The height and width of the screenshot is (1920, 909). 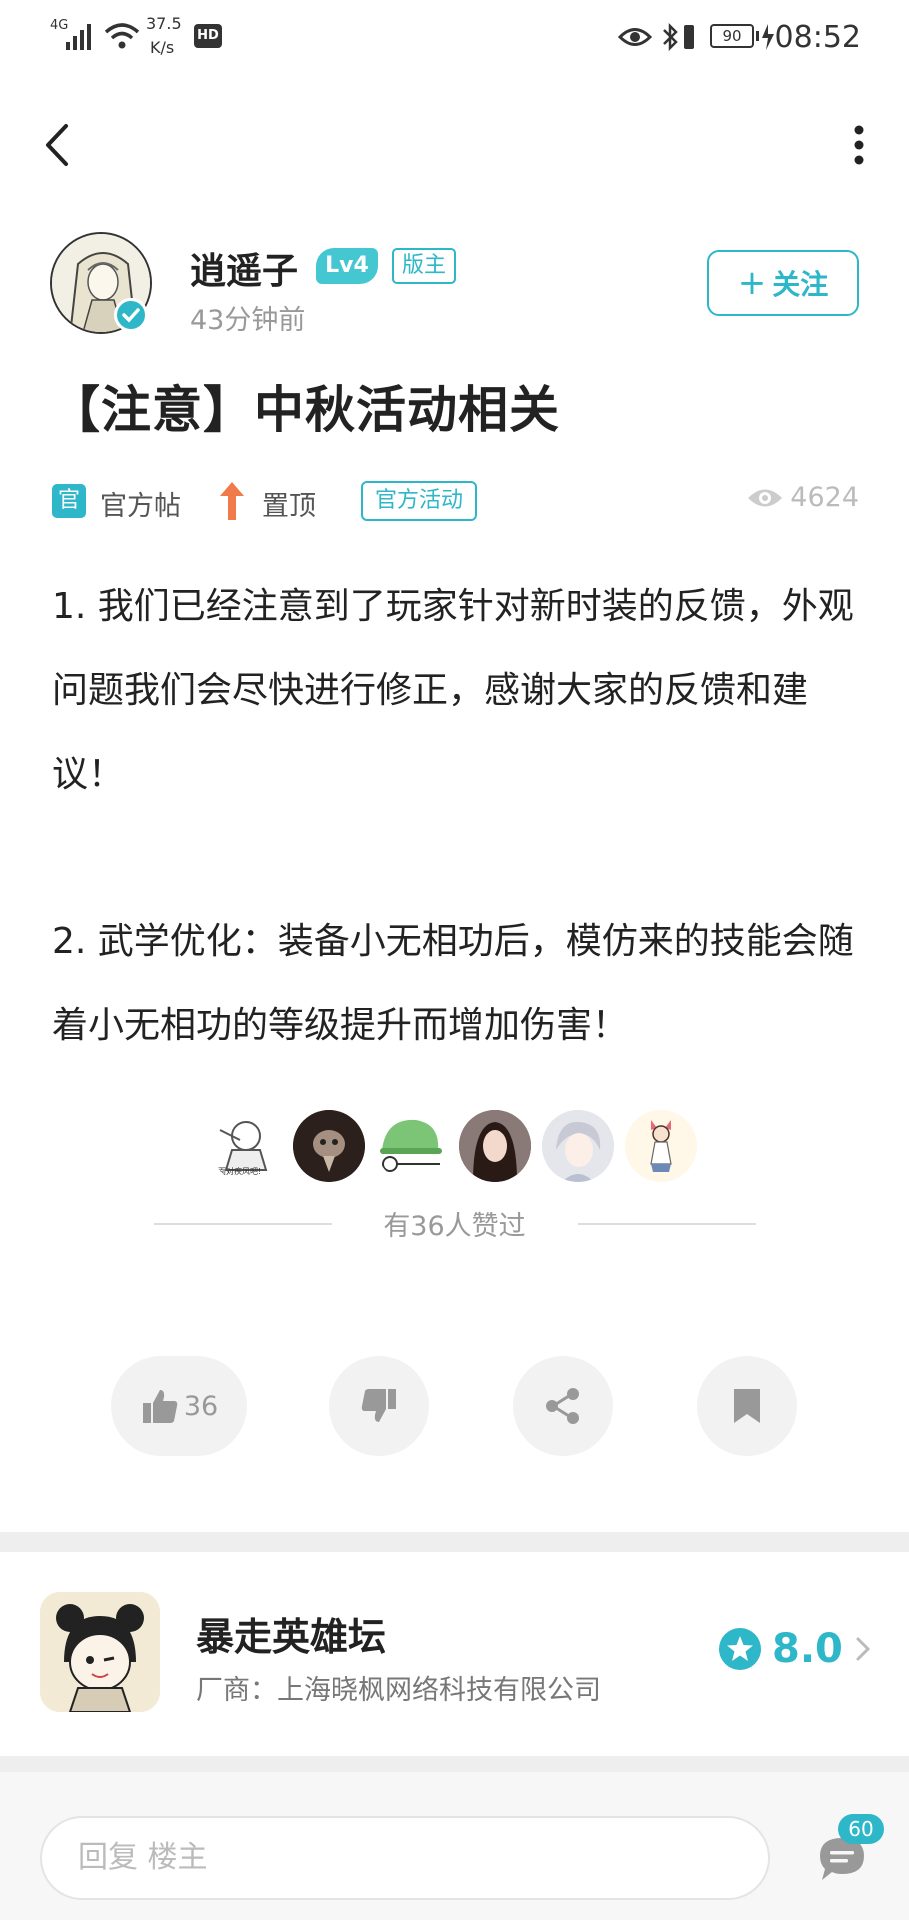 What do you see at coordinates (246, 1146) in the screenshot?
I see `liker-avatar: 面对疾风吧!` at bounding box center [246, 1146].